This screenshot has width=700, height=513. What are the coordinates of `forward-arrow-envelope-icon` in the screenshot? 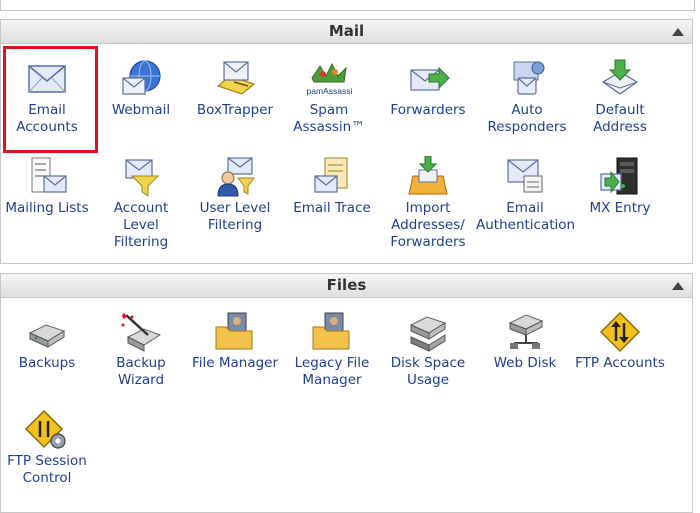 It's located at (430, 78).